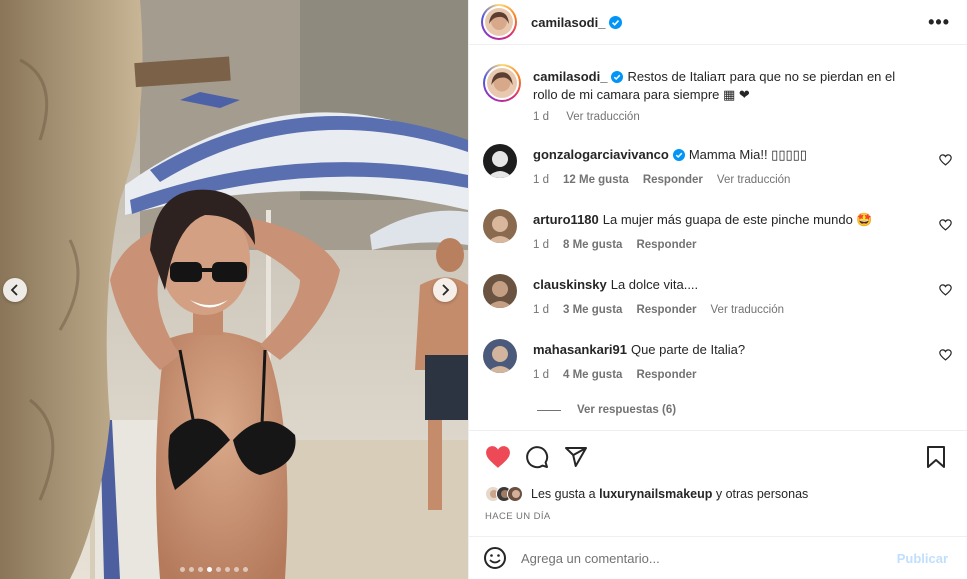 This screenshot has height=579, width=967. Describe the element at coordinates (601, 154) in the screenshot. I see `commenter-username: gonzalogarciavivanco` at that location.